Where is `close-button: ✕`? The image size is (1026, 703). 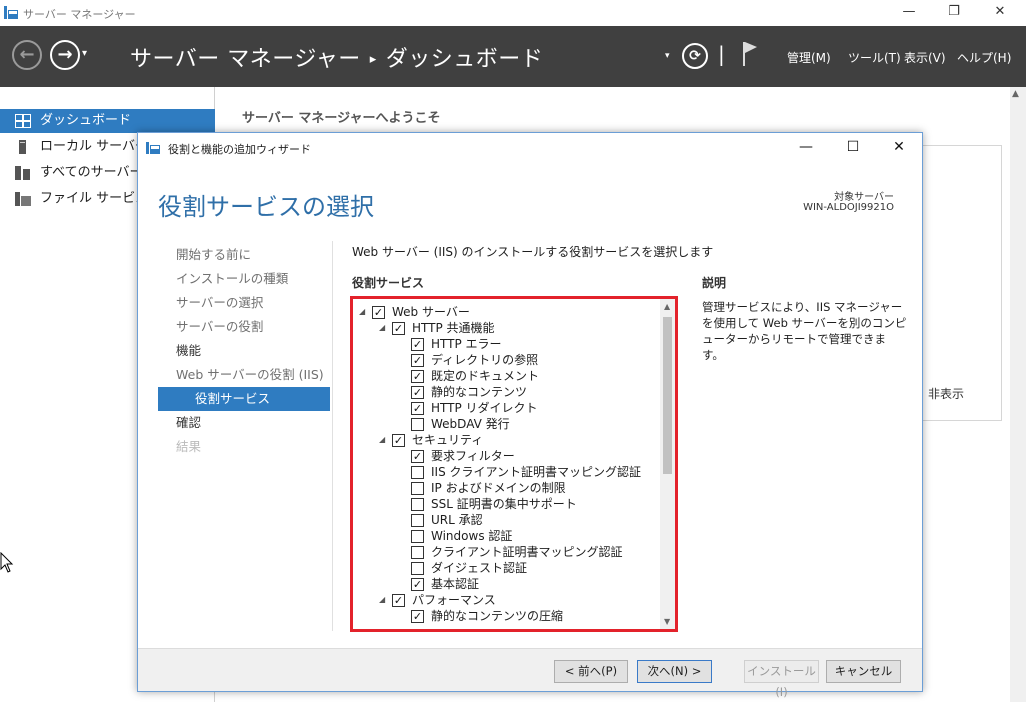
close-button: ✕ is located at coordinates (1000, 11).